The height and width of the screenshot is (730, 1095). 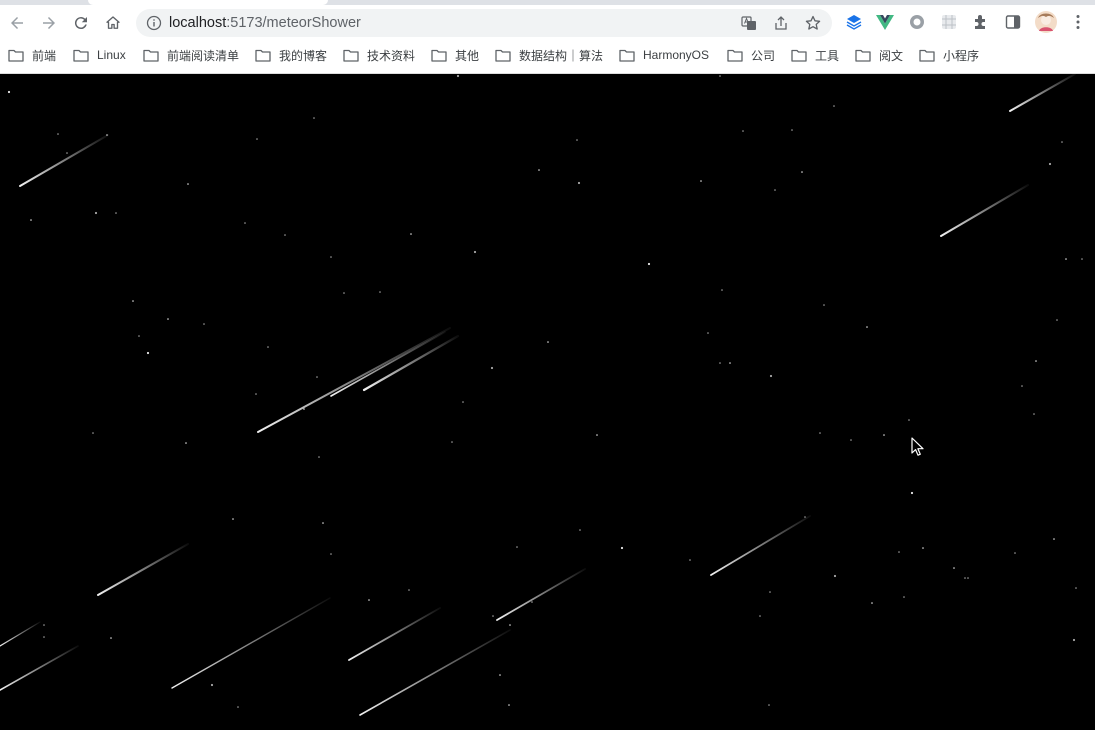 I want to click on bookmark-folder: 技术资料, so click(x=379, y=55).